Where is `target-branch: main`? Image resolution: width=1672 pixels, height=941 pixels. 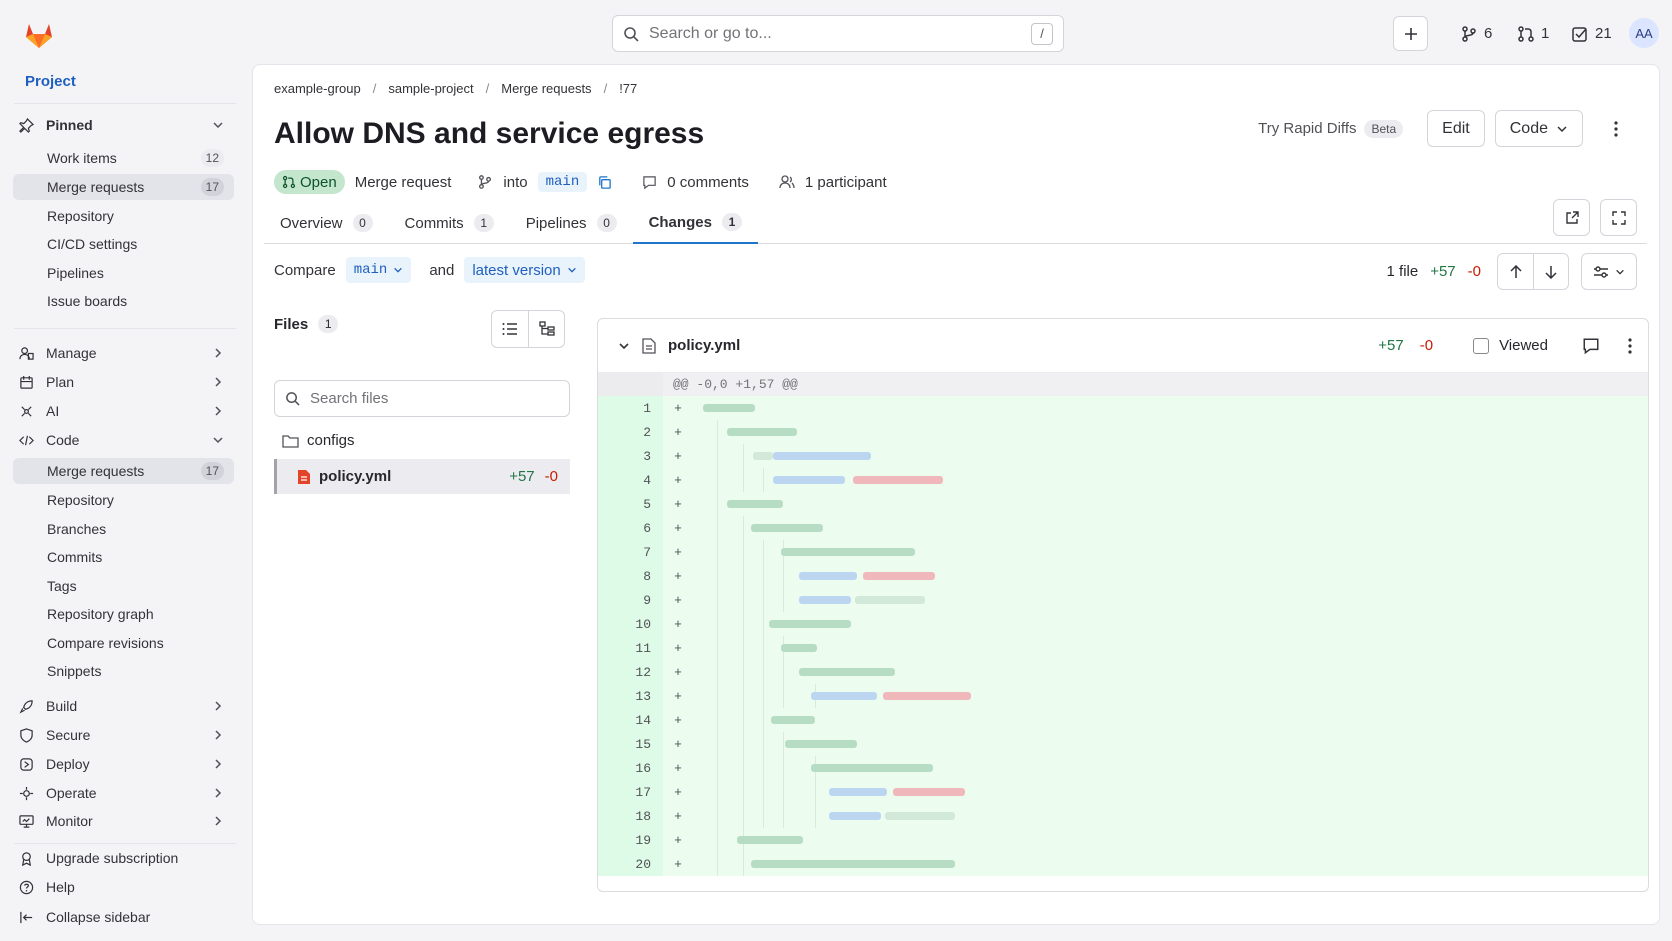
target-branch: main is located at coordinates (562, 182).